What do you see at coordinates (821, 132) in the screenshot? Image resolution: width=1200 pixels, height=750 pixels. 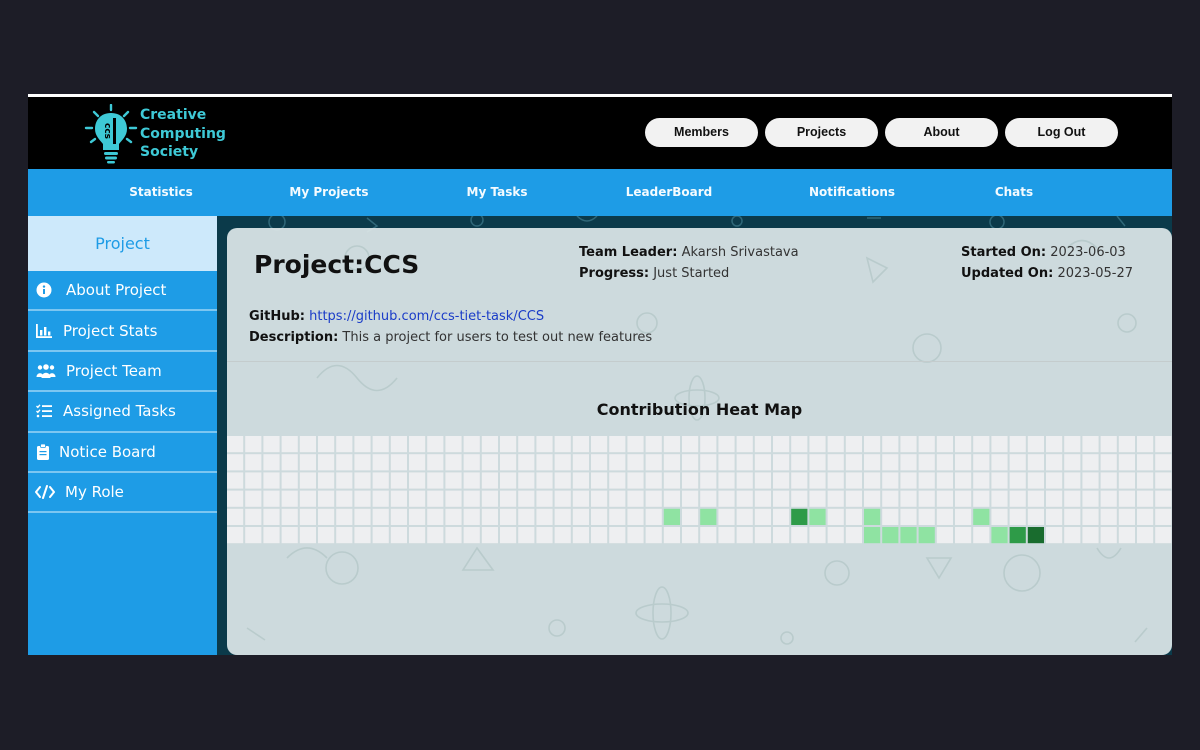 I see `projects-button: Projects` at bounding box center [821, 132].